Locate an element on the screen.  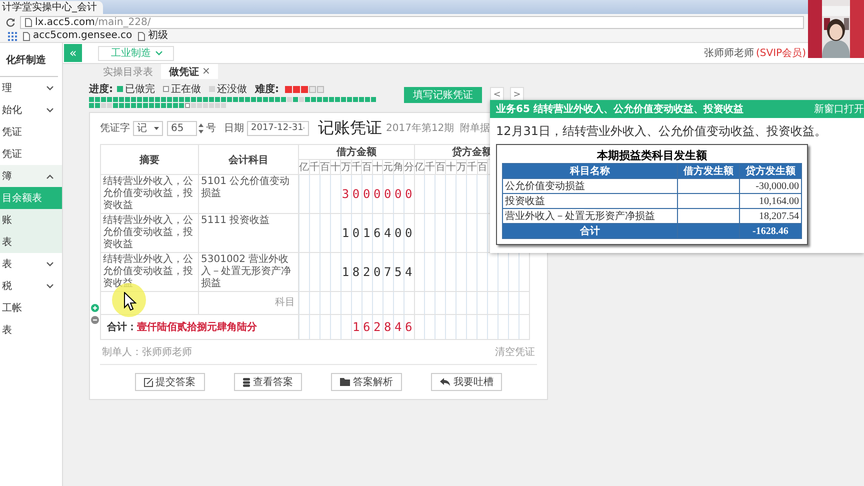
close-icon: × is located at coordinates (206, 71).